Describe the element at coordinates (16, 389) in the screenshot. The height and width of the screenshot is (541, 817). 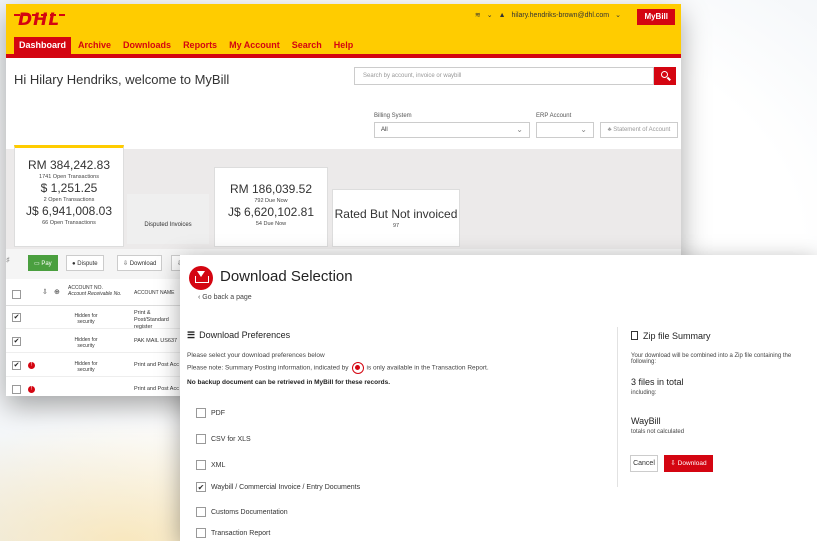
I see `row-checkbox` at that location.